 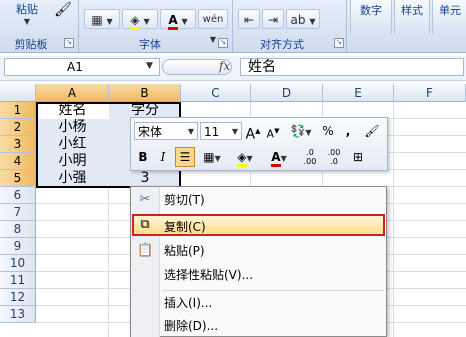 What do you see at coordinates (334, 157) in the screenshot?
I see `decrease-decimal-button: .00 .0` at bounding box center [334, 157].